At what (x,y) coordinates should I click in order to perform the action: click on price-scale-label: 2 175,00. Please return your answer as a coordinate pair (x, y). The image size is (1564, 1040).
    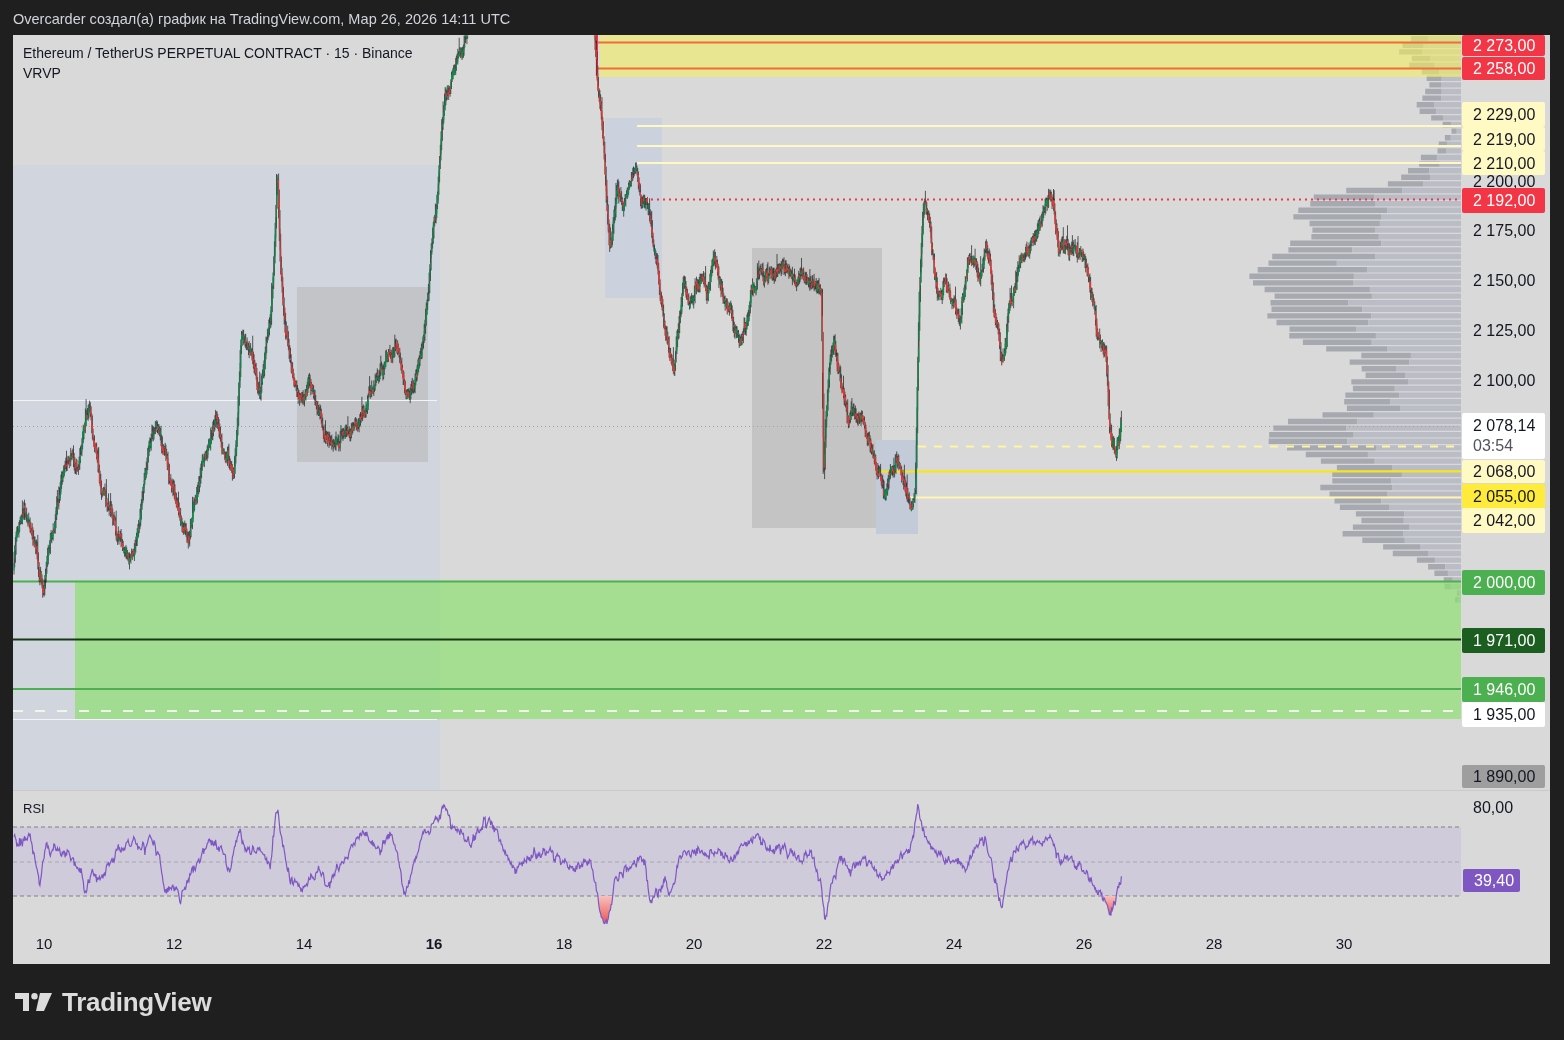
    Looking at the image, I should click on (1504, 231).